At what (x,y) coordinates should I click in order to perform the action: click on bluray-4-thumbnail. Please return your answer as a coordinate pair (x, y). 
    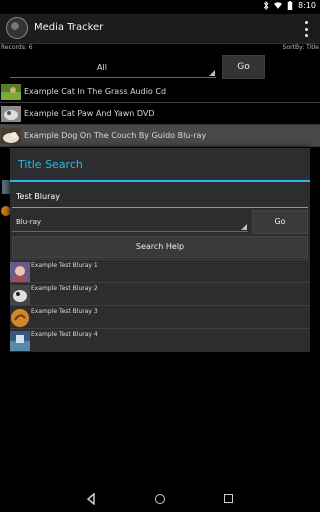
    Looking at the image, I should click on (20, 341).